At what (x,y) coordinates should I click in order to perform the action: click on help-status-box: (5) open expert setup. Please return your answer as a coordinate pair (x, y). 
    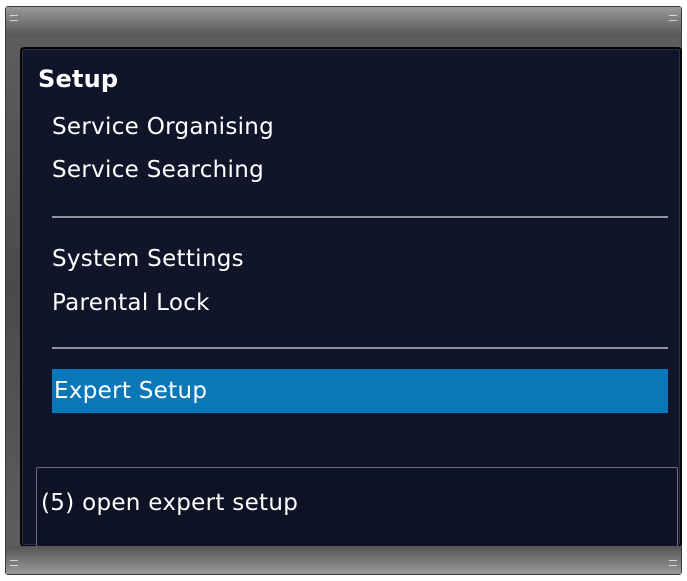
    Looking at the image, I should click on (357, 507).